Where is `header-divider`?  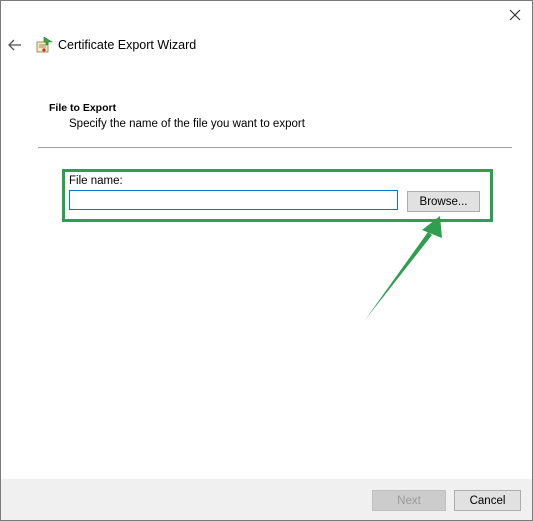
header-divider is located at coordinates (275, 147).